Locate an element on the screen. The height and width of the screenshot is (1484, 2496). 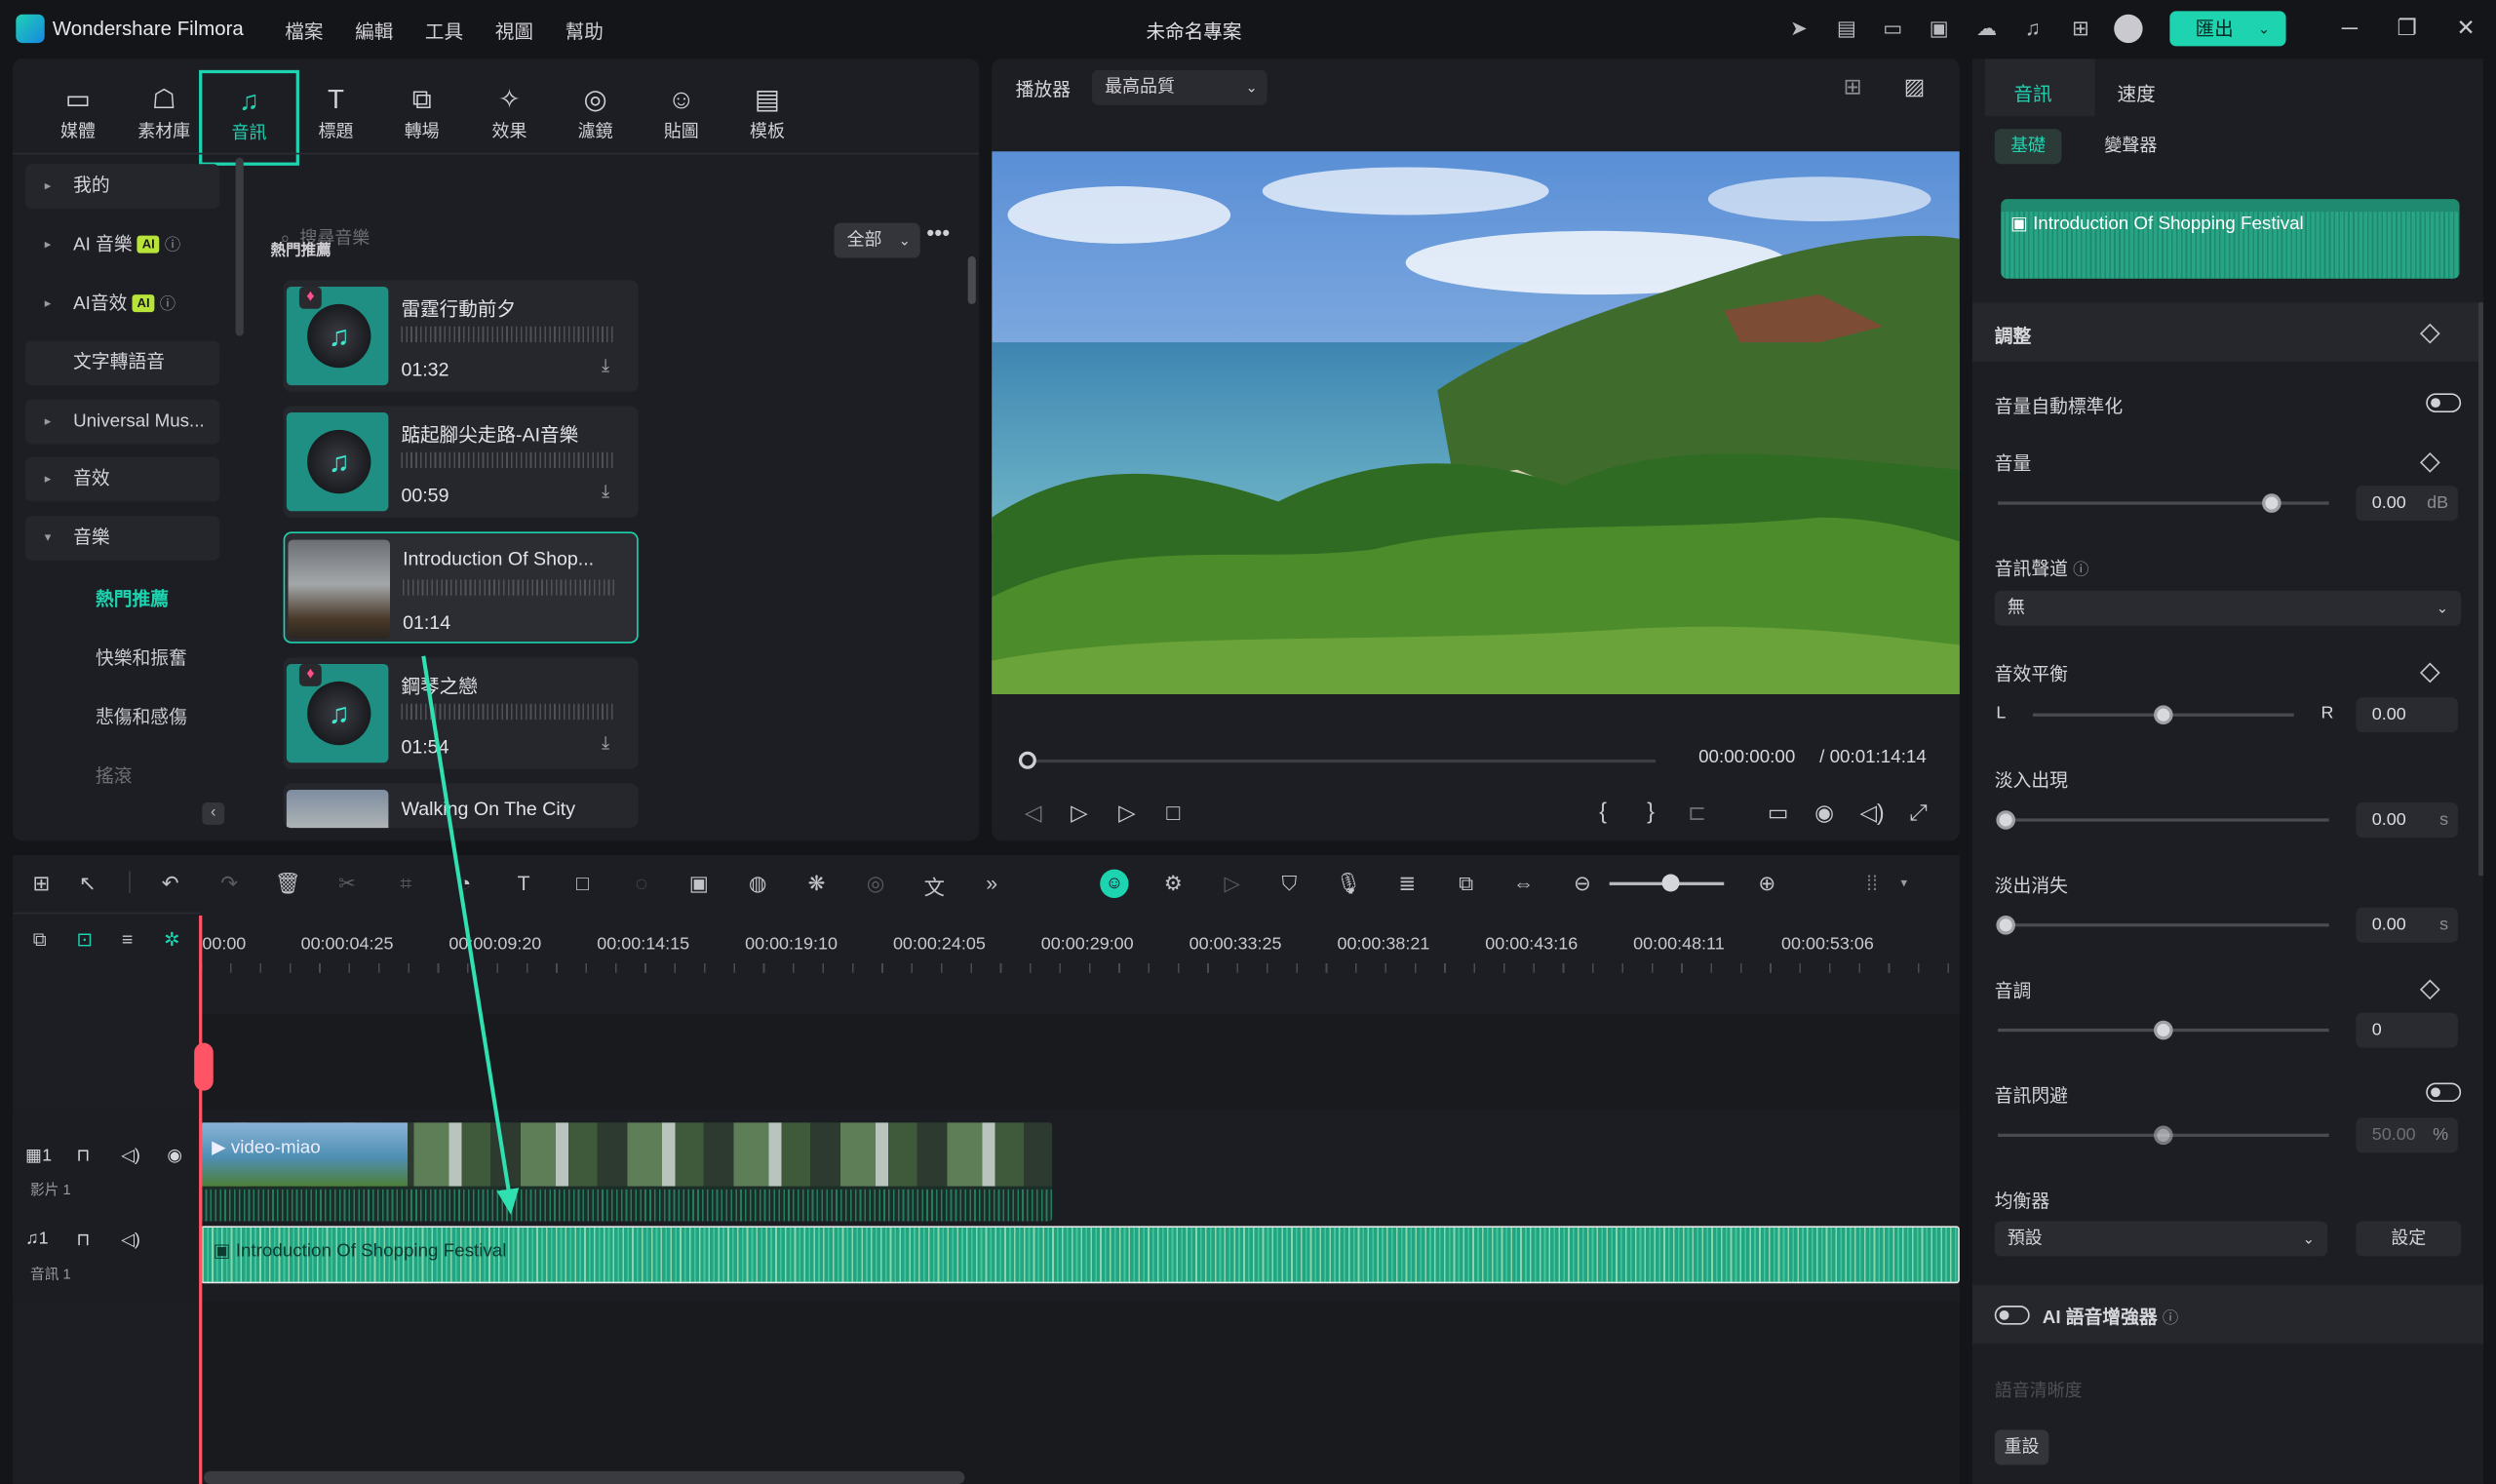
pitch-knob is located at coordinates (2163, 1030).